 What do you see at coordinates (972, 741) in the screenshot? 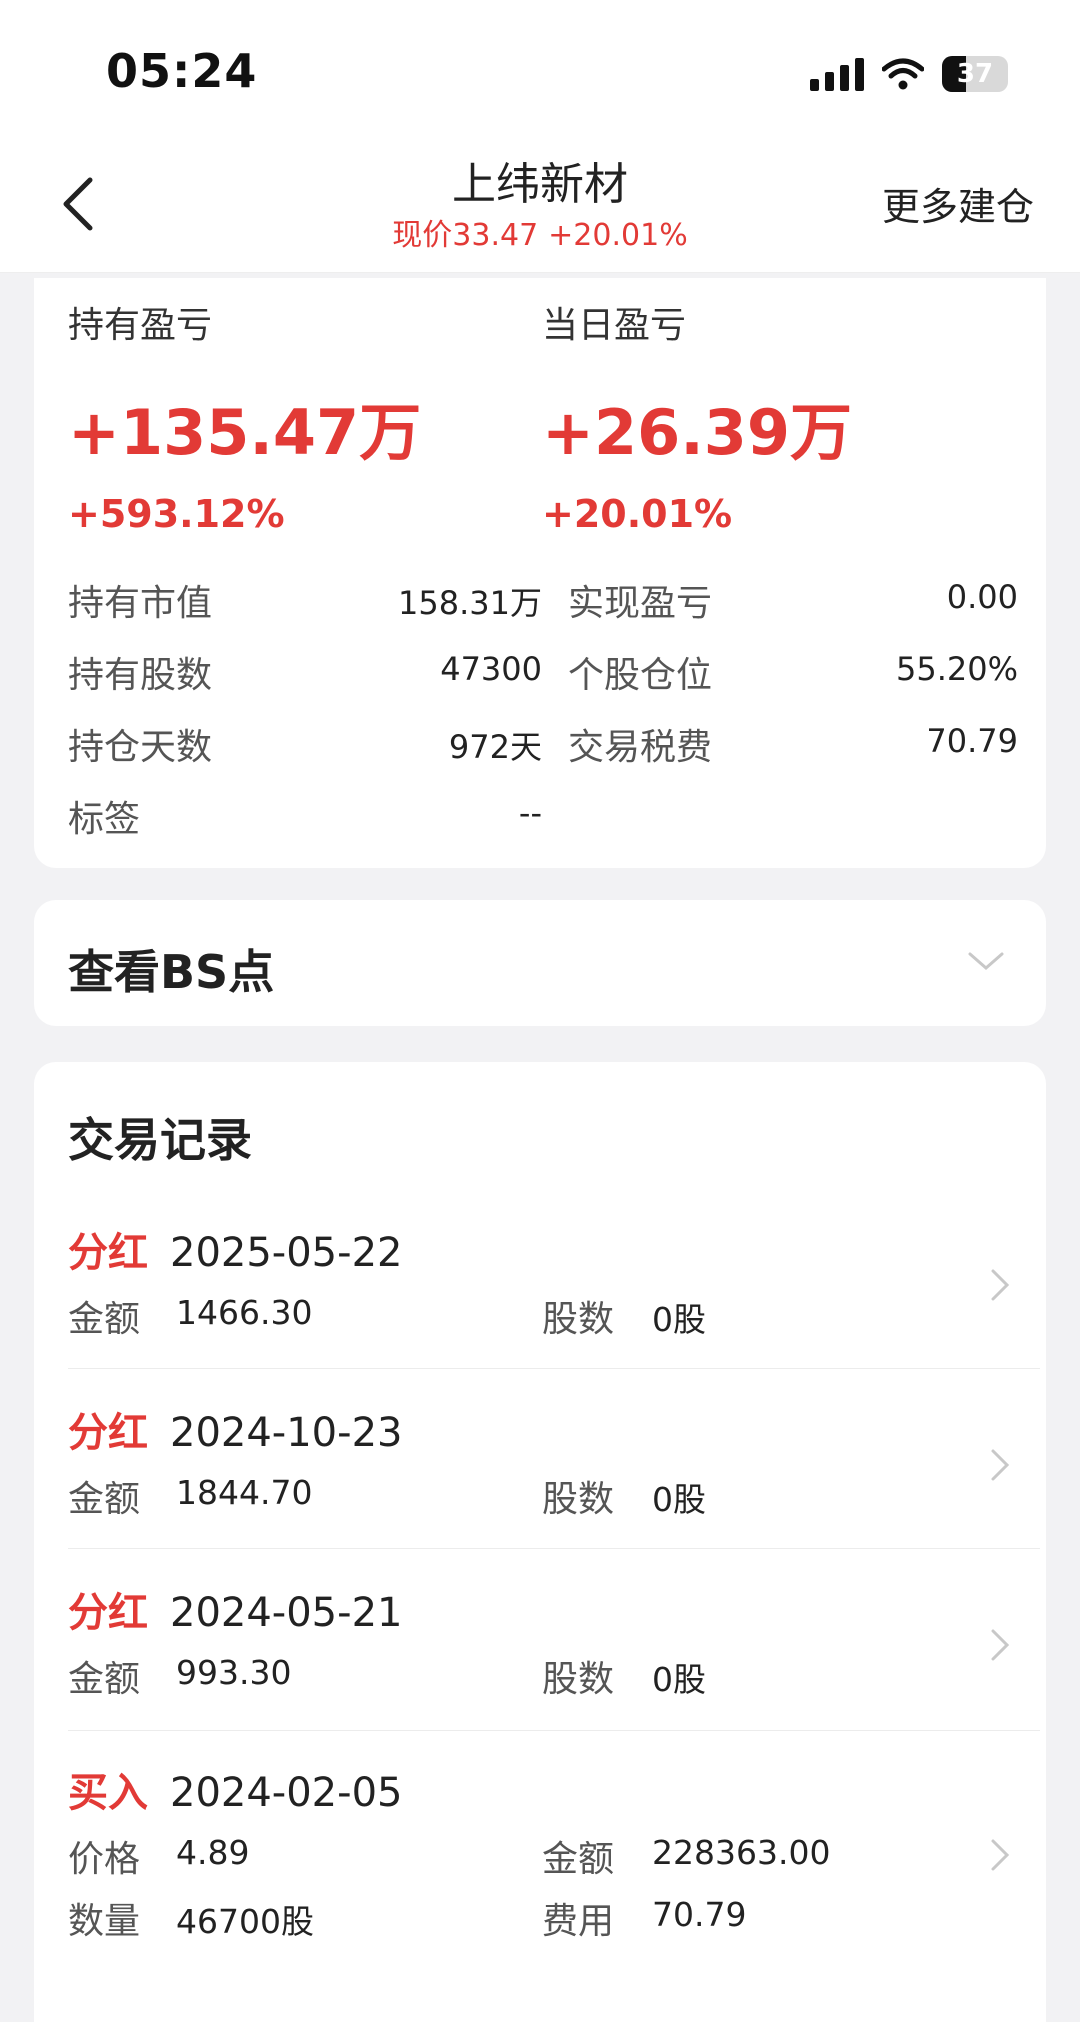
I see `stat-value: 70.79` at bounding box center [972, 741].